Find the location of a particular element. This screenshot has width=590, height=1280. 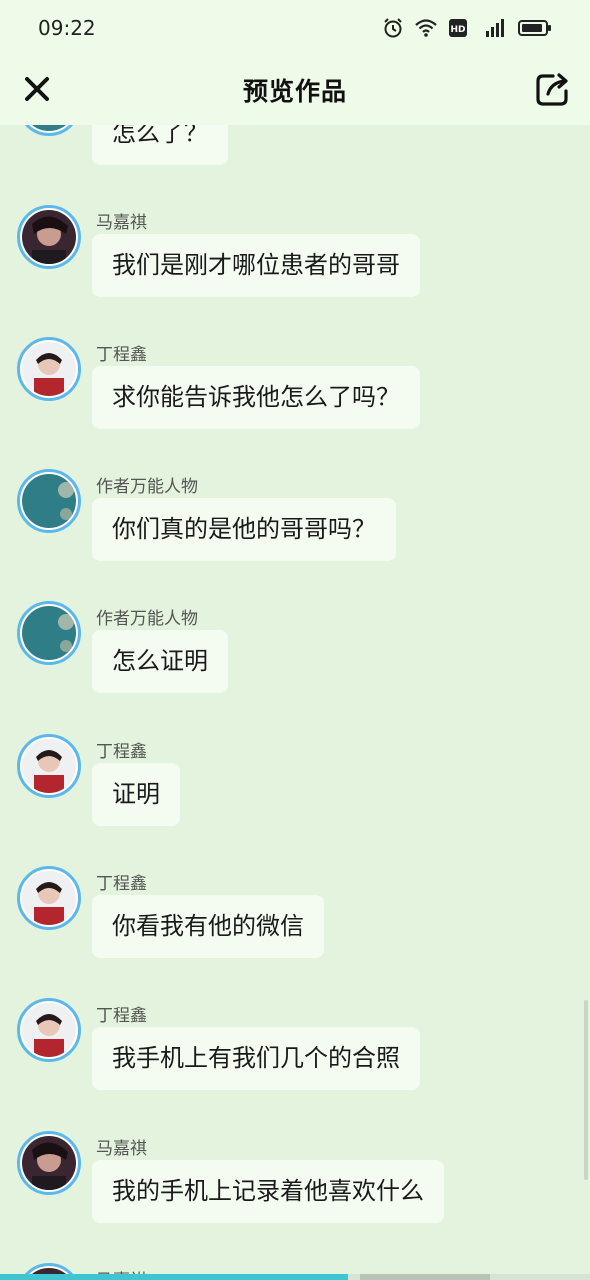

message-bubble: 怎么证明 is located at coordinates (160, 661).